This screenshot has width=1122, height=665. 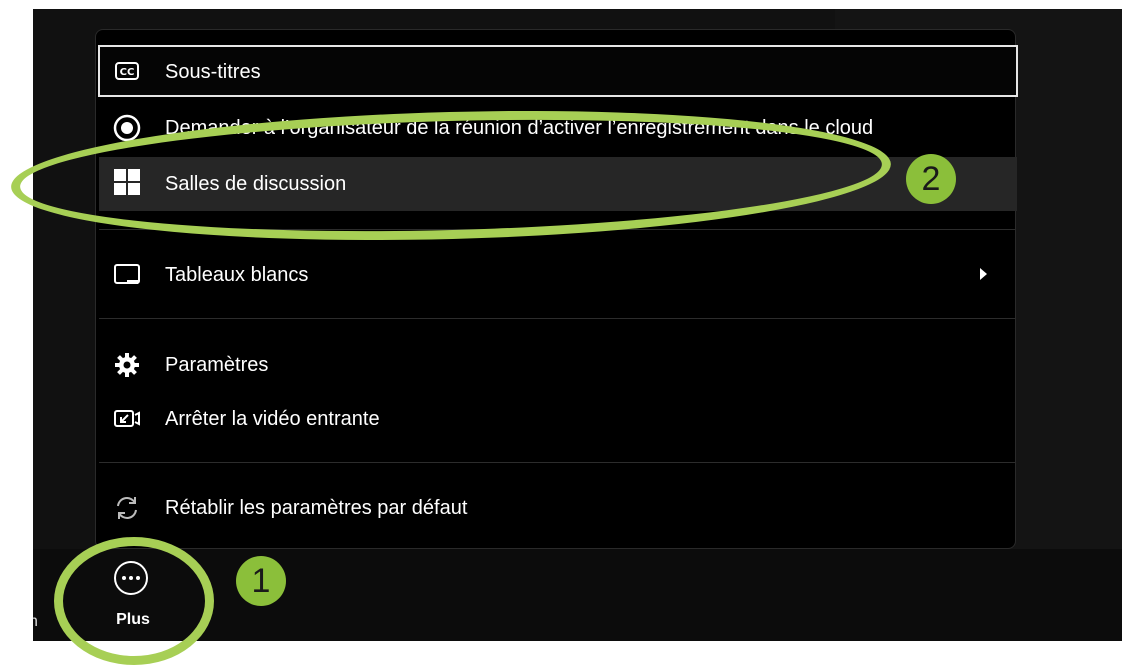 What do you see at coordinates (931, 179) in the screenshot?
I see `step-badge-2: 2` at bounding box center [931, 179].